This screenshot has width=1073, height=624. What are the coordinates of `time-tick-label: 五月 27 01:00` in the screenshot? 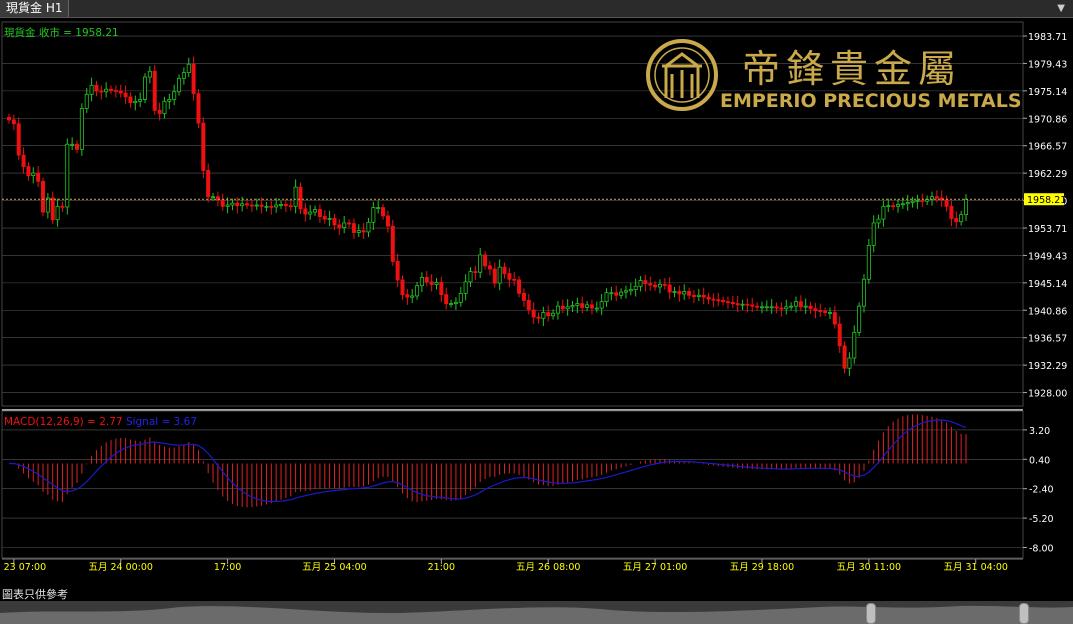 It's located at (655, 567).